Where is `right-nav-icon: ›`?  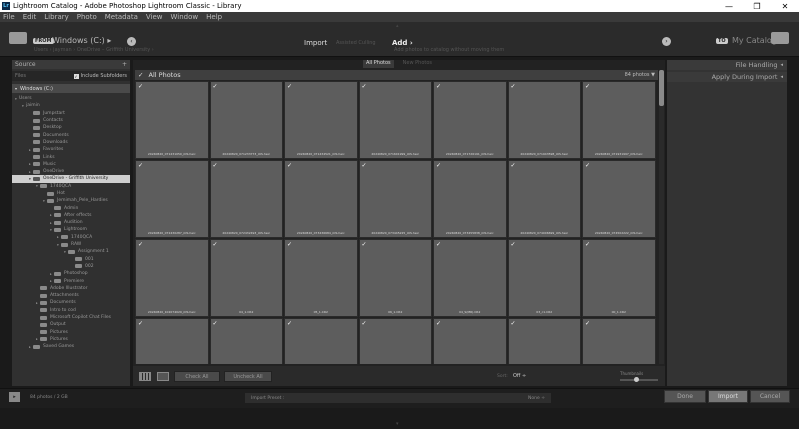 right-nav-icon: › is located at coordinates (666, 41).